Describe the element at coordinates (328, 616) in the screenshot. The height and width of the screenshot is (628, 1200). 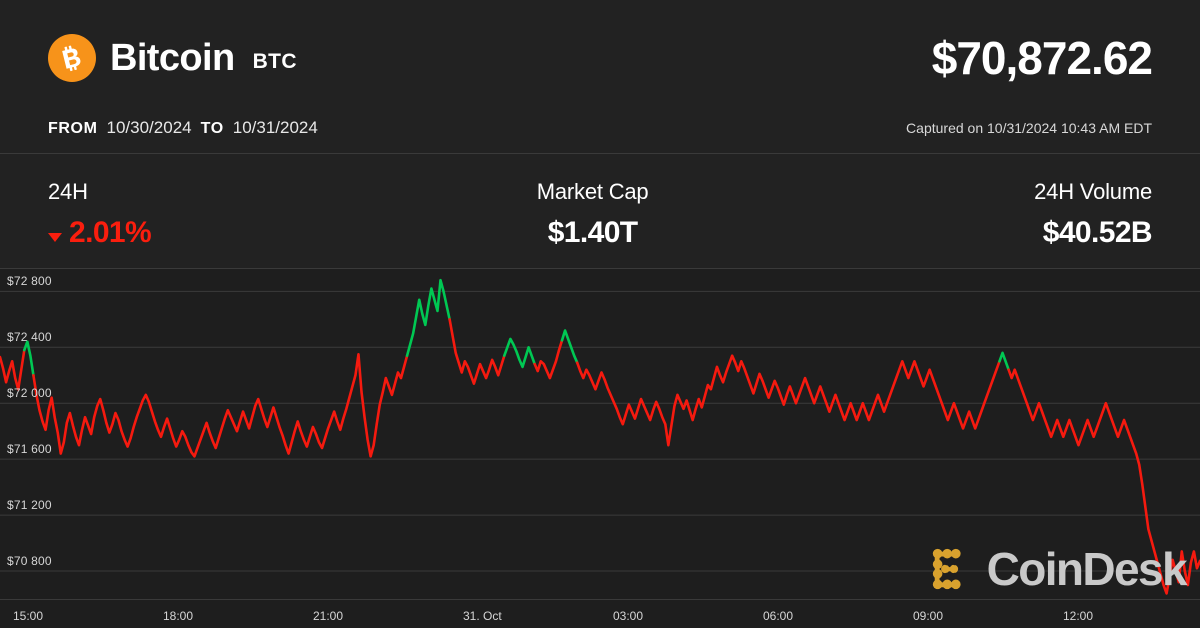
I see `x-axis-label: 21:00` at that location.